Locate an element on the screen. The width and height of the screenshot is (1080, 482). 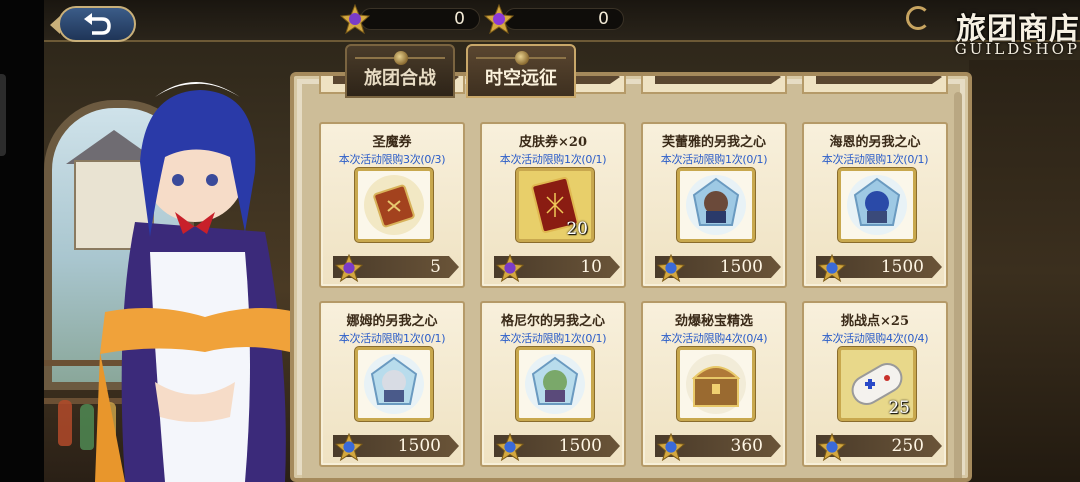
shop-item-card: 挑战点×25 本次活动限购4次(0/4) 25 250 is located at coordinates (875, 384).